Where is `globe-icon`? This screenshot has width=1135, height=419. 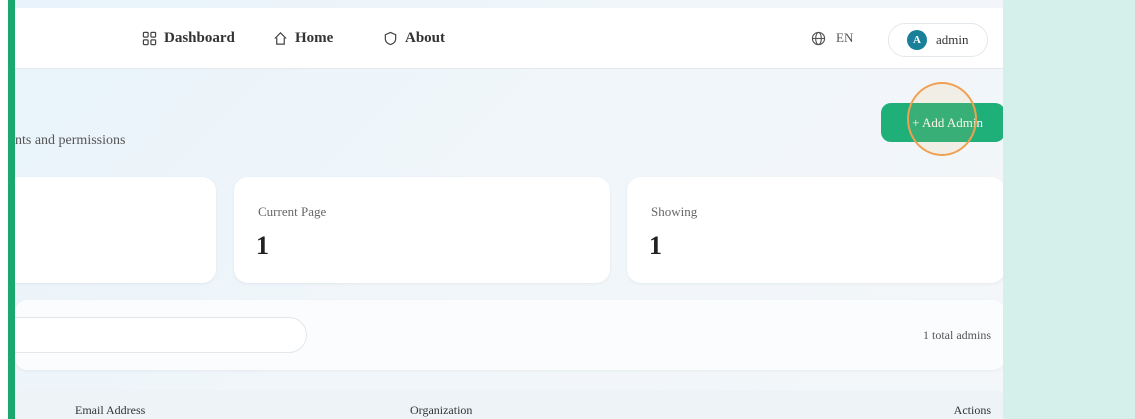 globe-icon is located at coordinates (818, 38).